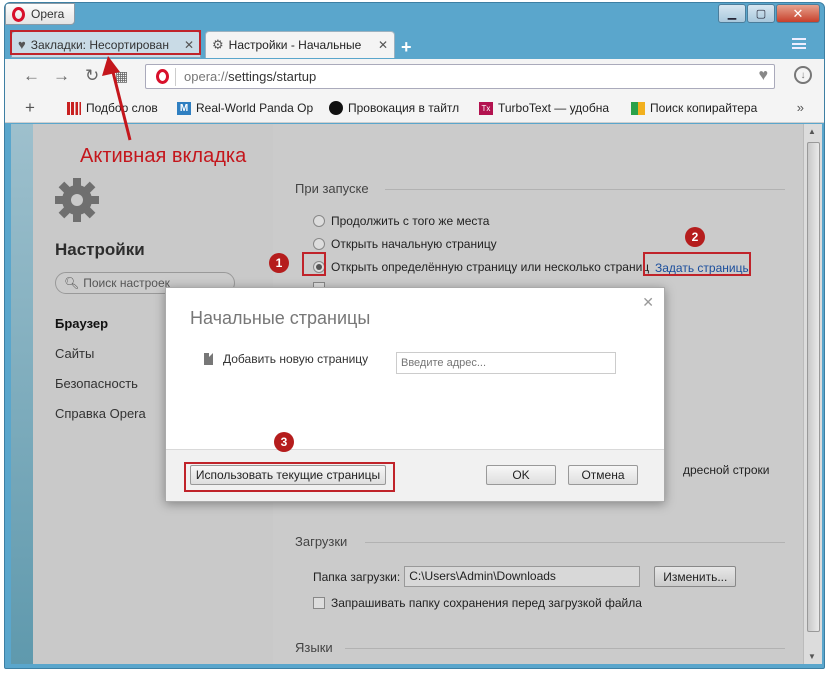 This screenshot has height=673, width=829. Describe the element at coordinates (697, 264) in the screenshot. I see `set-pages-highlight` at that location.